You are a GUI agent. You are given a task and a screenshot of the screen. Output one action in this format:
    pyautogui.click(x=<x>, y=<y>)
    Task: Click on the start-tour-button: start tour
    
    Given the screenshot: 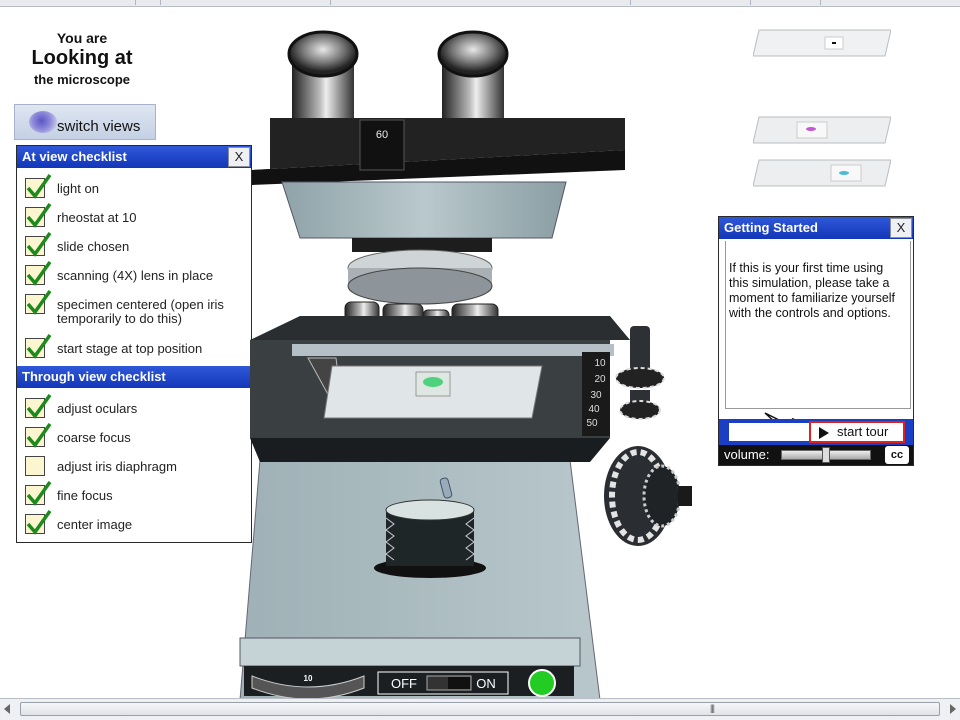 What is the action you would take?
    pyautogui.click(x=857, y=432)
    